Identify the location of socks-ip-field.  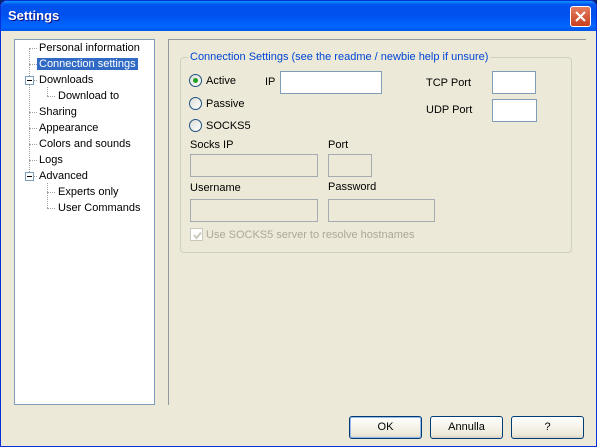
(254, 165).